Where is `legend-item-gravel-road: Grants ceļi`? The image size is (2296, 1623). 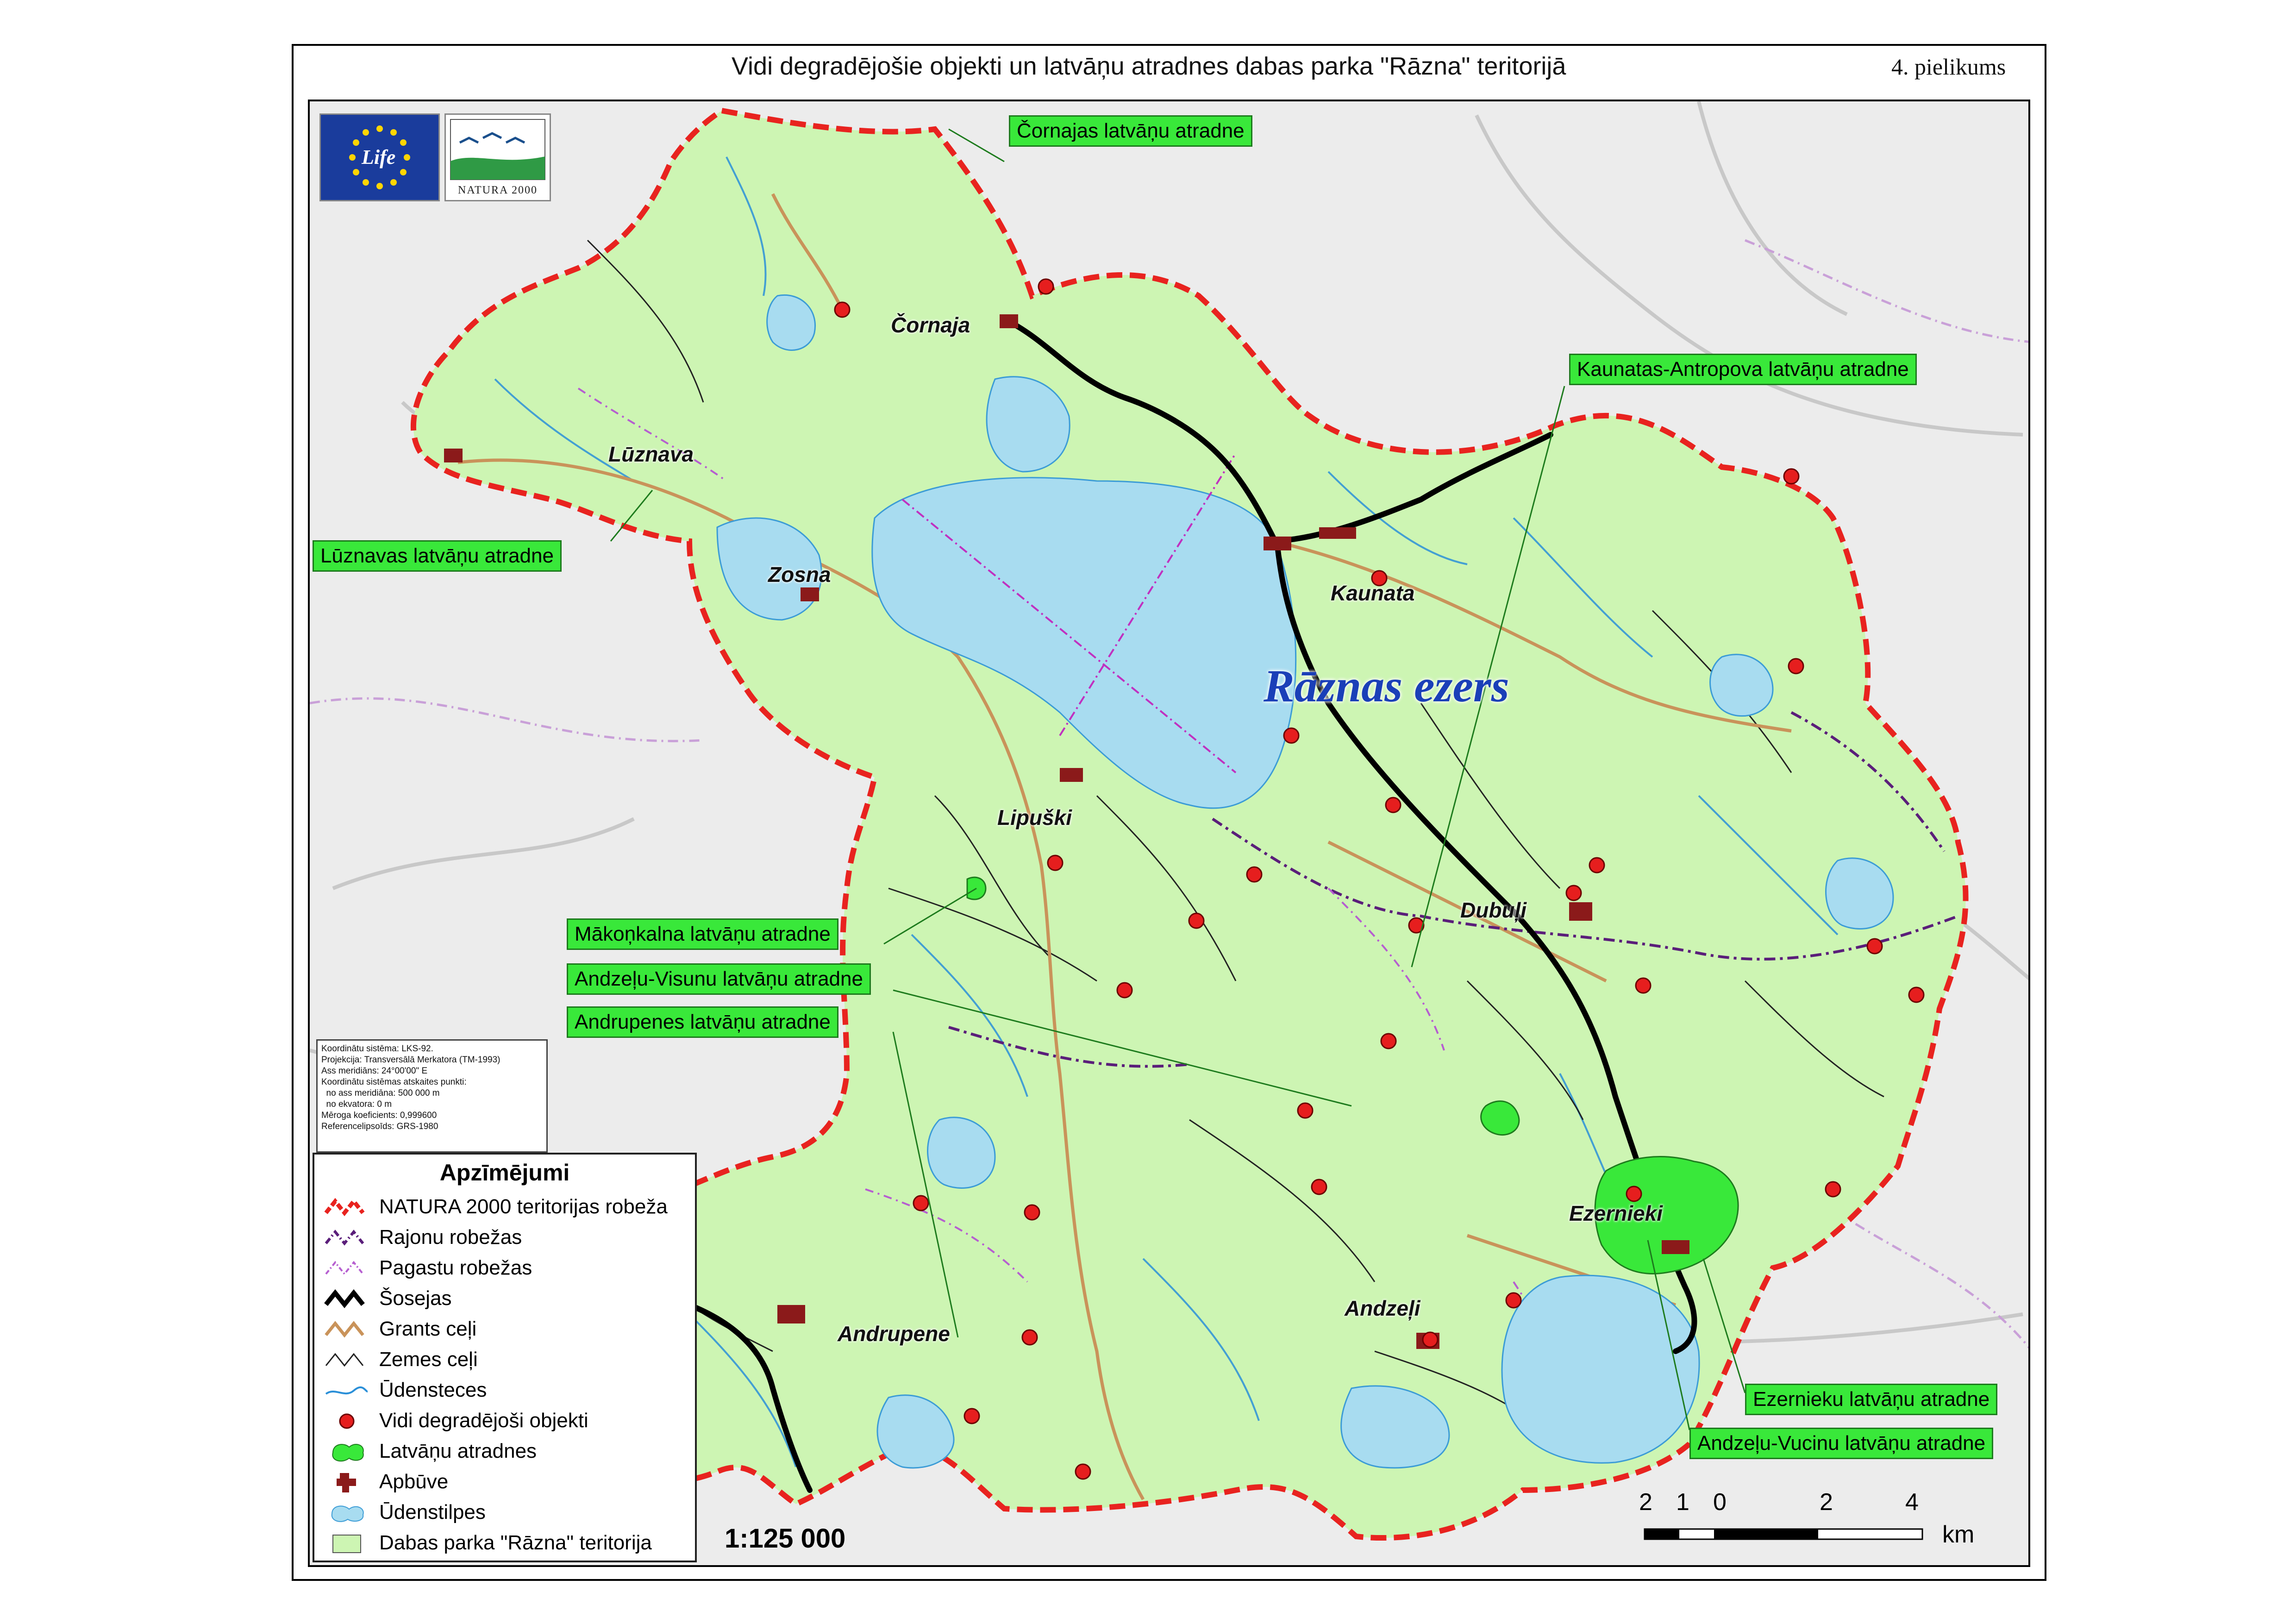
legend-item-gravel-road: Grants ceļi is located at coordinates (509, 1330).